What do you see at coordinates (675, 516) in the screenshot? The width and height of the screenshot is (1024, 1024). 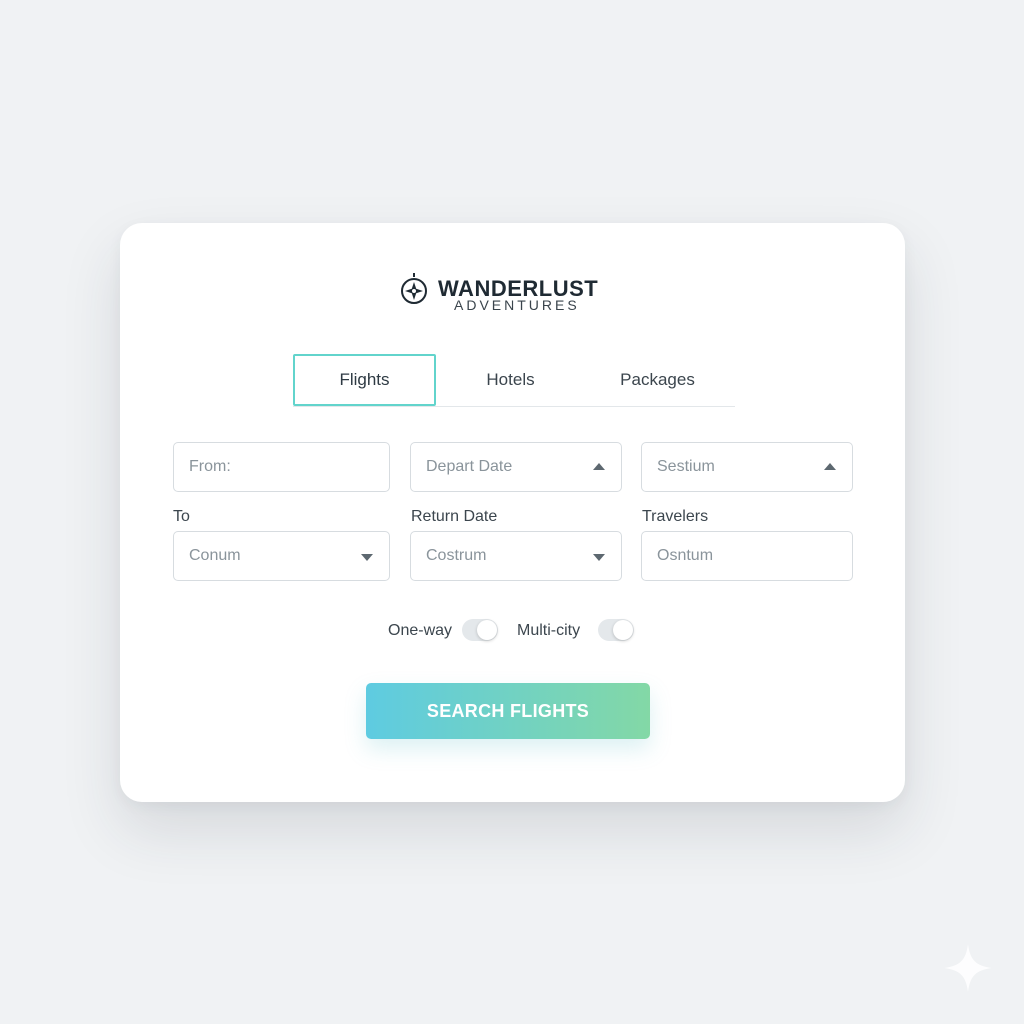 I see `travelers-label: Travelers` at bounding box center [675, 516].